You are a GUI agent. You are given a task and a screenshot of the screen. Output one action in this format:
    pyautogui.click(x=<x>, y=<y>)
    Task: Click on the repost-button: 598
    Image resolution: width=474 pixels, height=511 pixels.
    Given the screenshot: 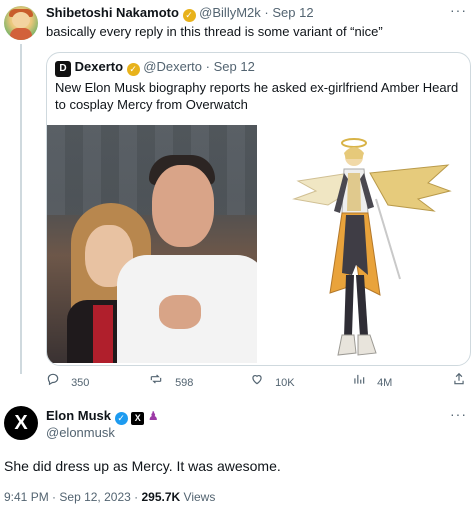 What is the action you would take?
    pyautogui.click(x=170, y=380)
    